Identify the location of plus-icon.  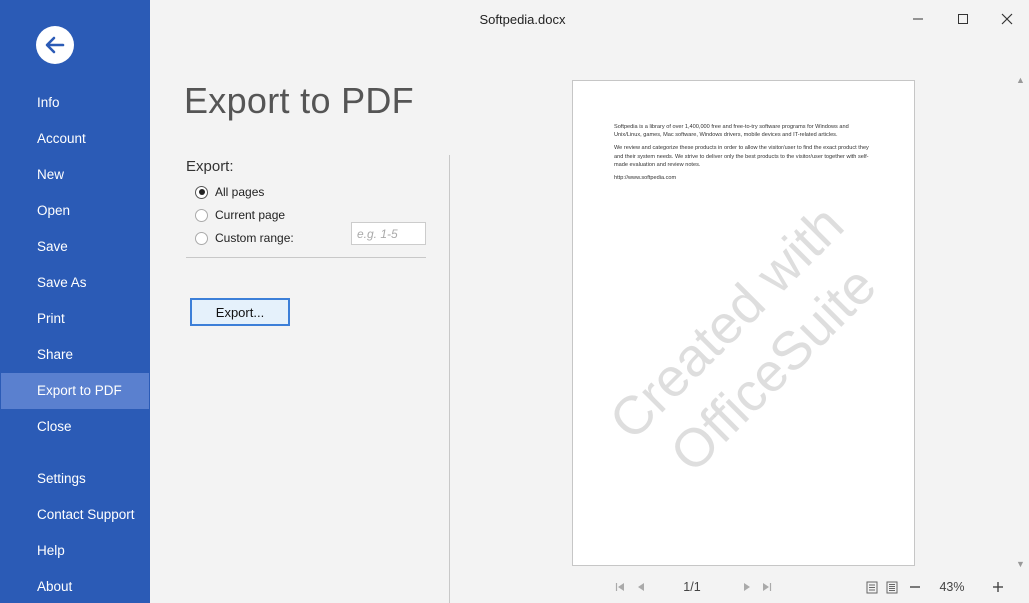
(998, 587).